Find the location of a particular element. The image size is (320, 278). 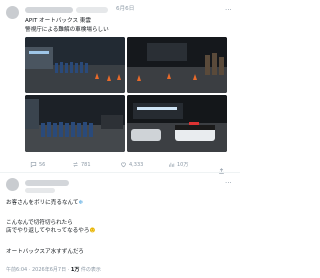

reply-text-line-4: オートバックスア水すずんだろ is located at coordinates (45, 252).